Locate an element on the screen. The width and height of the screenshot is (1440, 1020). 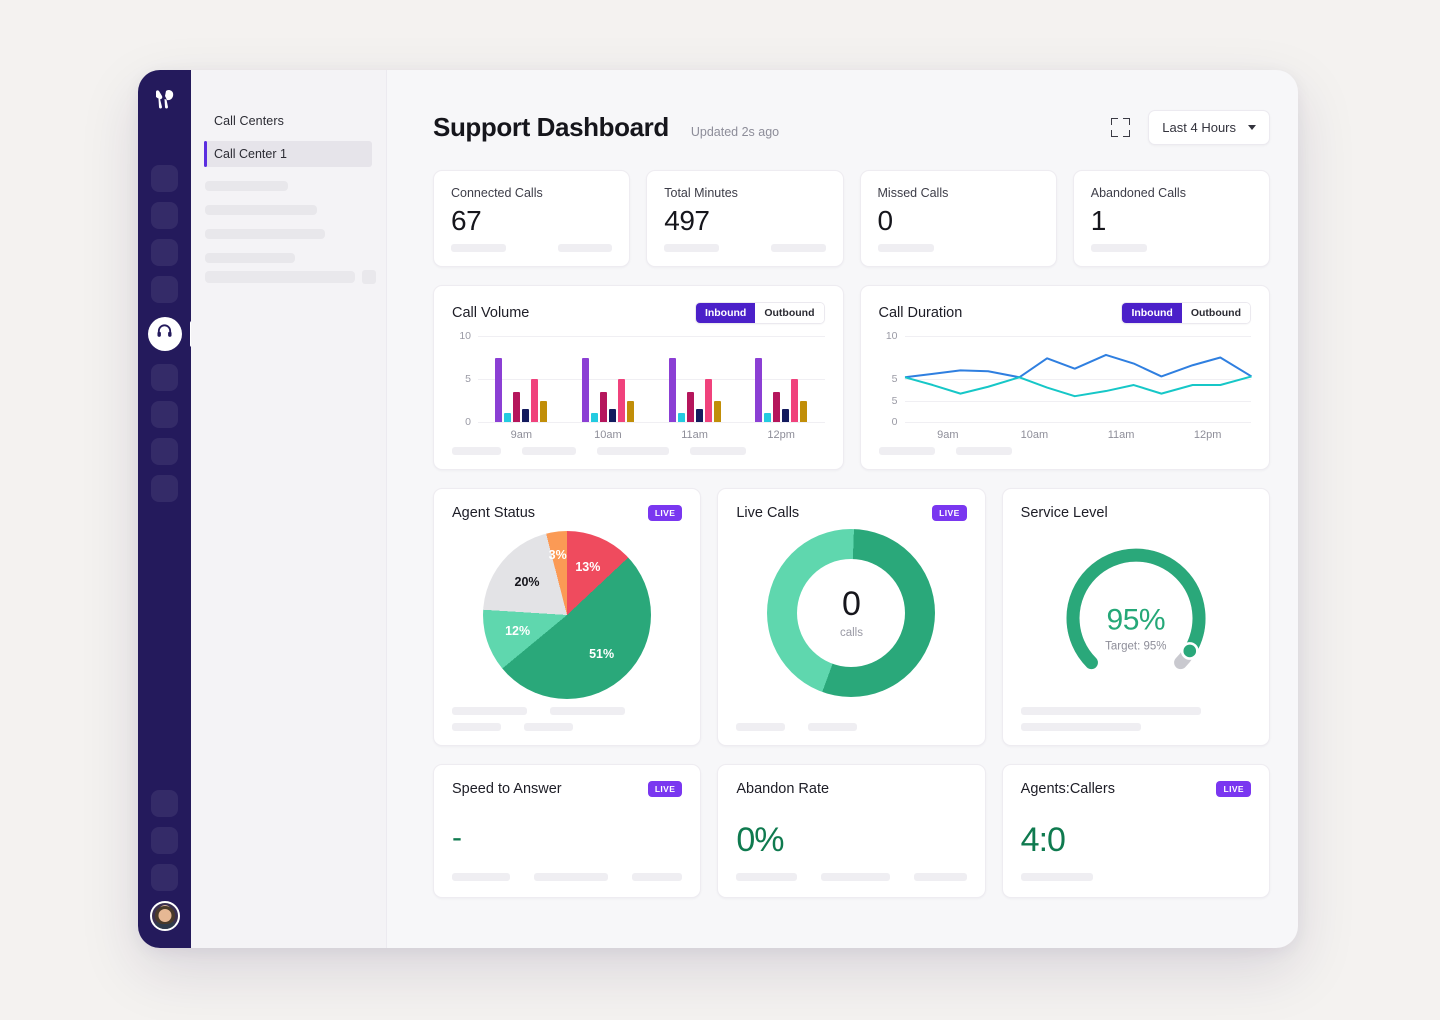
y-axis-tick: 10 is located at coordinates (891, 336).